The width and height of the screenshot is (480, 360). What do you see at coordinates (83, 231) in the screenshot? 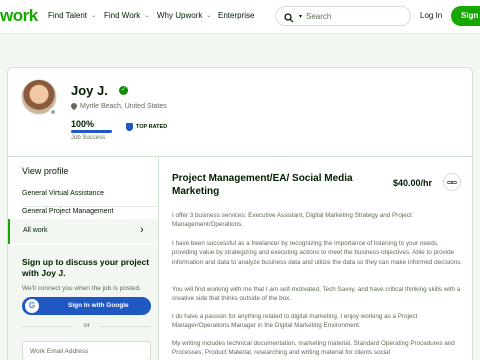
I see `sidebar-item-all-work: All work ›` at bounding box center [83, 231].